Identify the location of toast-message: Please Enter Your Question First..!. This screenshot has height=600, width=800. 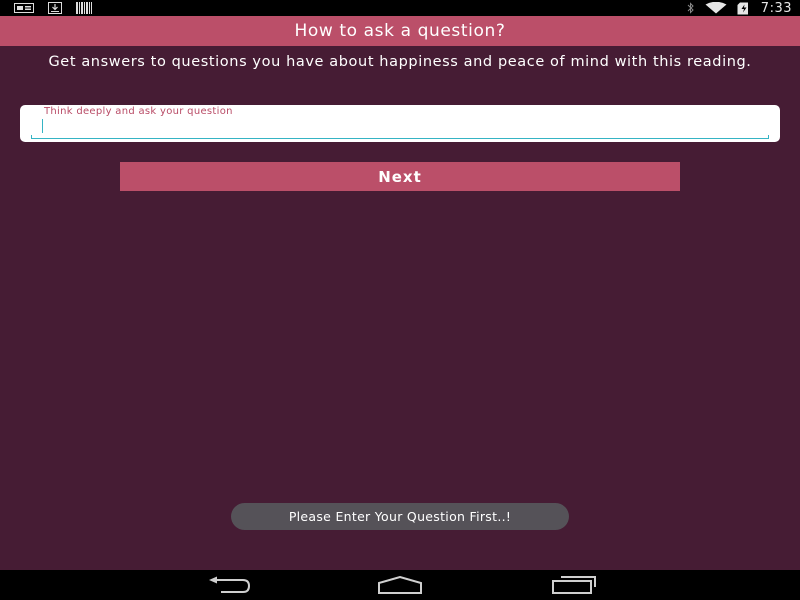
(400, 516).